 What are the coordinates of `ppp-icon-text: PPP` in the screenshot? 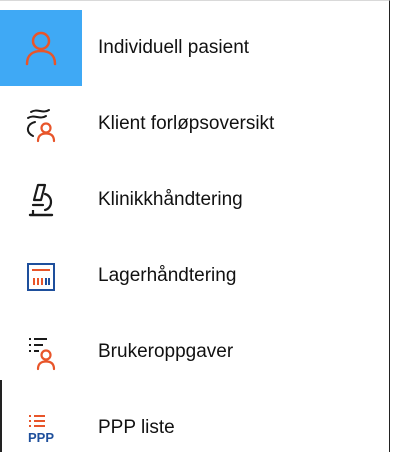 It's located at (41, 437).